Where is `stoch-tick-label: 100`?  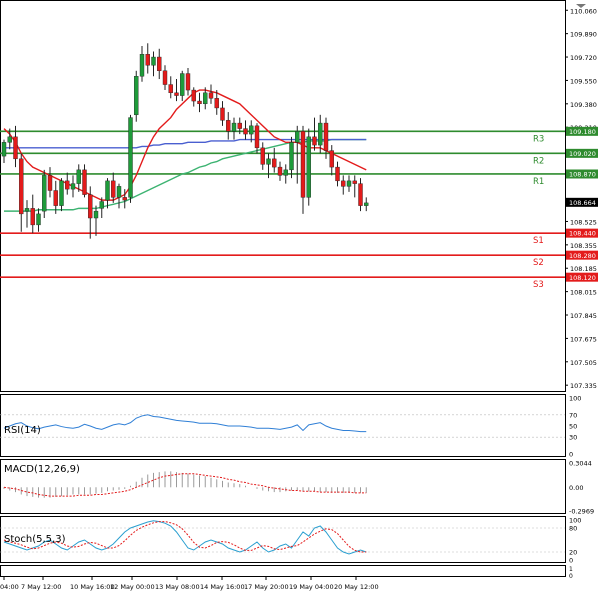 stoch-tick-label: 100 is located at coordinates (575, 521).